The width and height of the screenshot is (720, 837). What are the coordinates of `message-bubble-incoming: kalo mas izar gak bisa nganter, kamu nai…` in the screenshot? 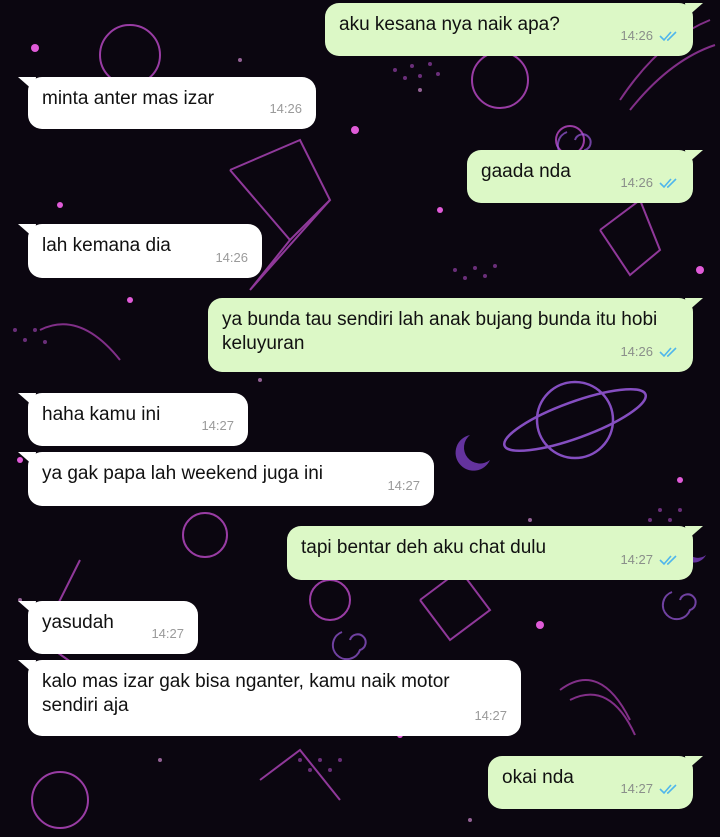 It's located at (269, 698).